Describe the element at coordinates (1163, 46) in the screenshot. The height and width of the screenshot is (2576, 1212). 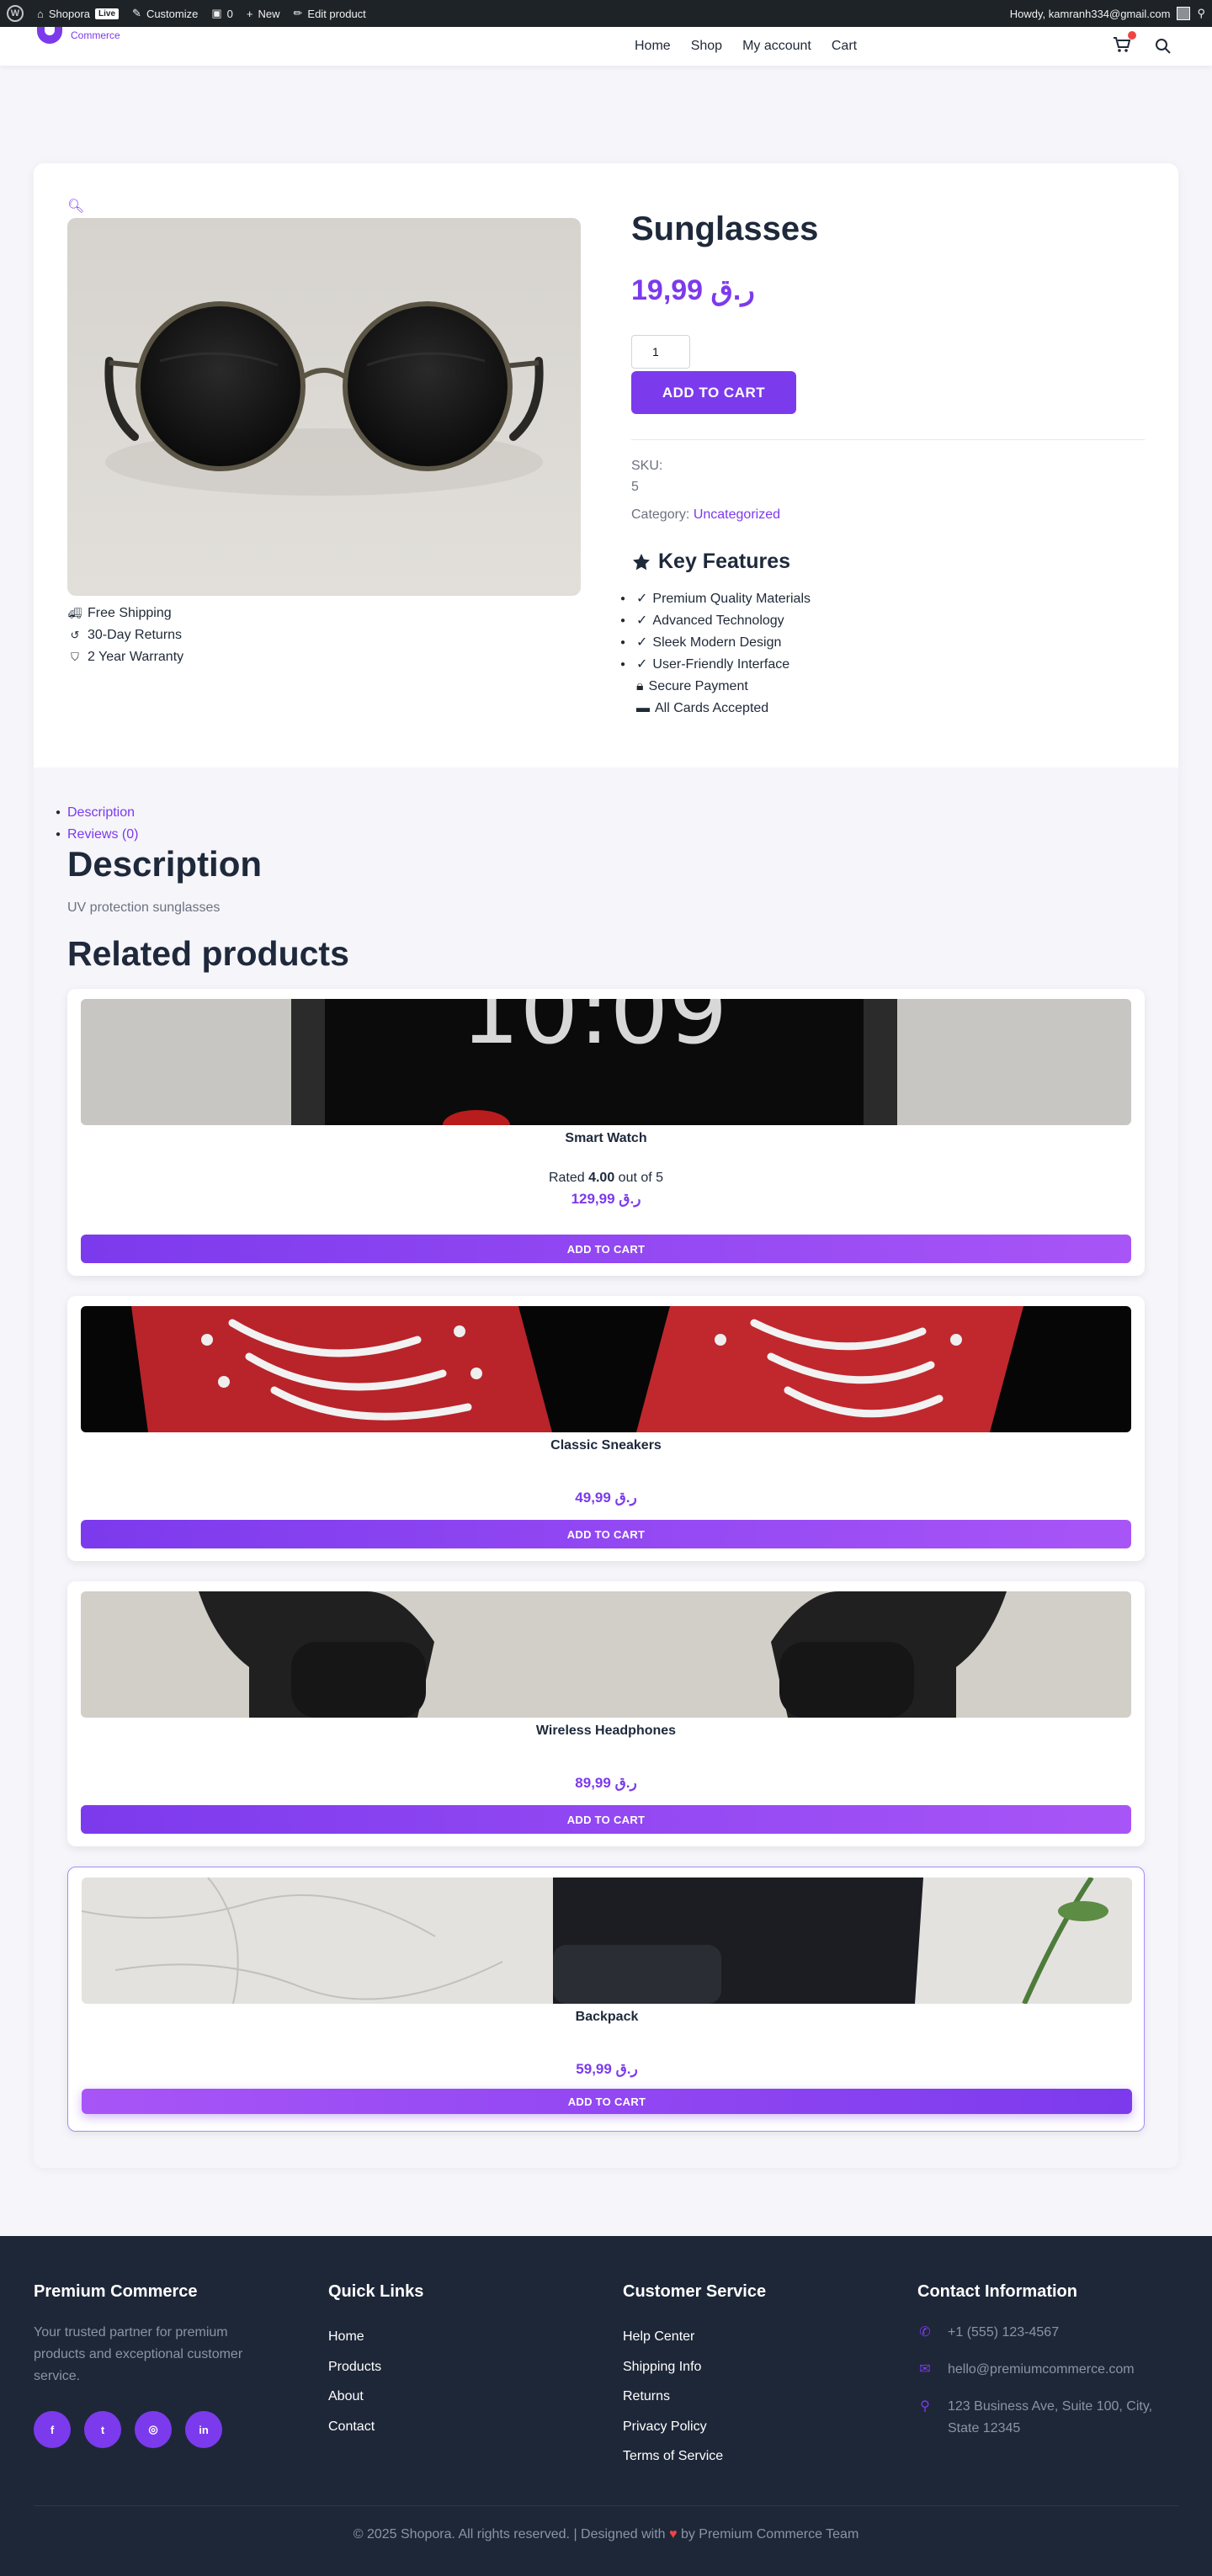
I see `search-icon` at that location.